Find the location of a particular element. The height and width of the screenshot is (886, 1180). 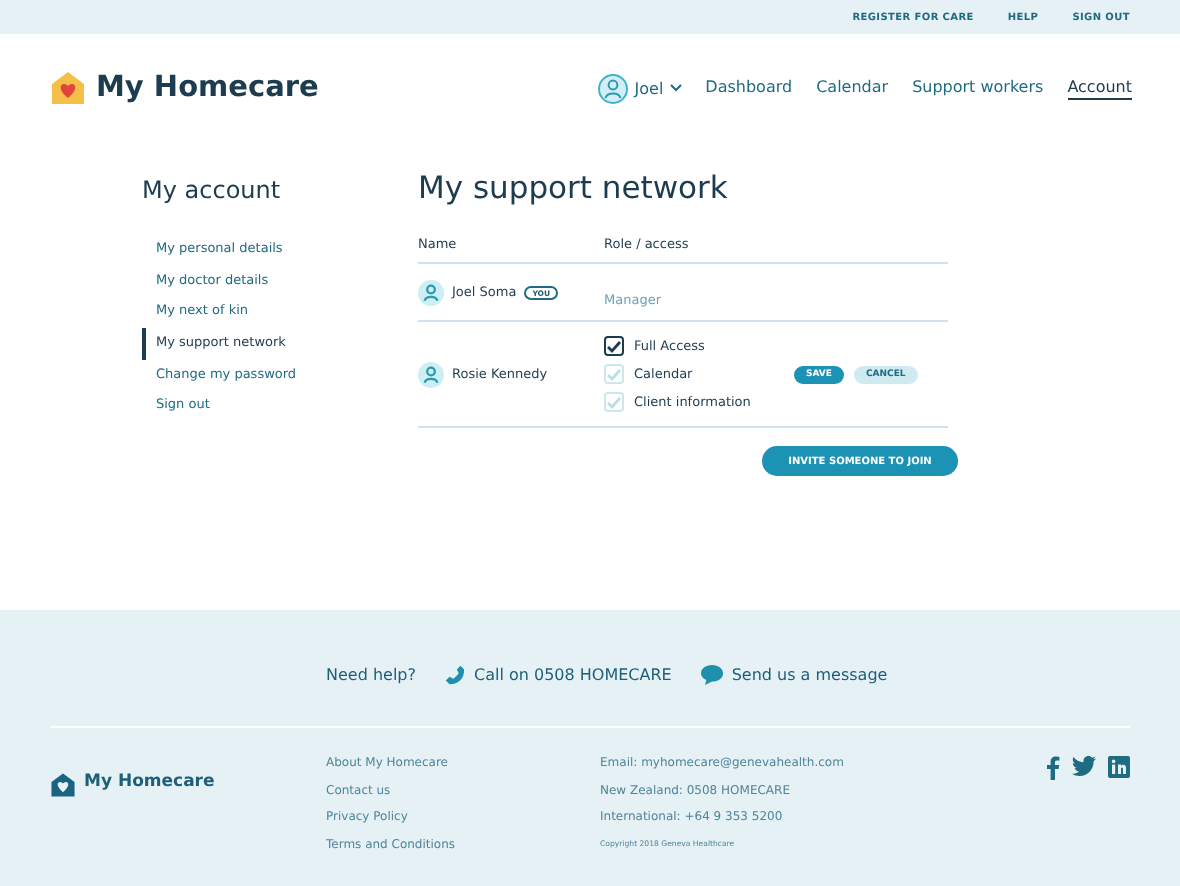

twitter-icon is located at coordinates (1084, 766).